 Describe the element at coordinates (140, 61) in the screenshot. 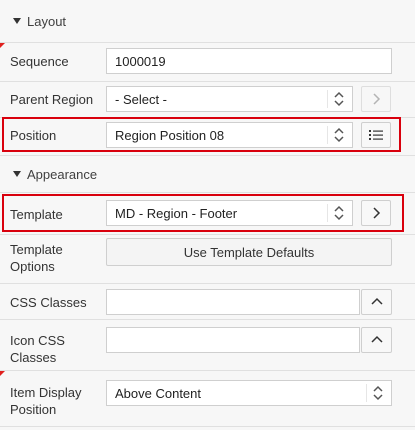

I see `sequence-value: 1000019` at that location.